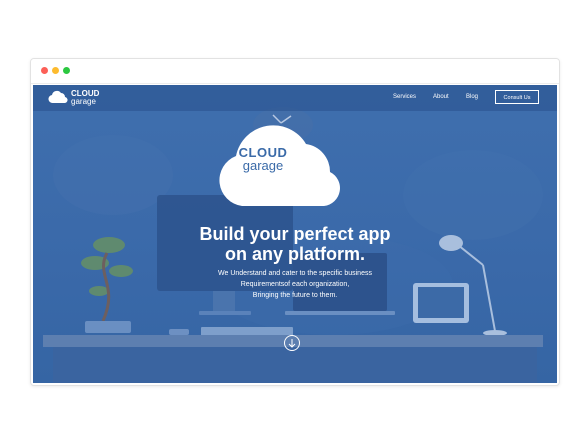 This screenshot has width=588, height=442. What do you see at coordinates (517, 97) in the screenshot?
I see `consult-us-button: Consult Us` at bounding box center [517, 97].